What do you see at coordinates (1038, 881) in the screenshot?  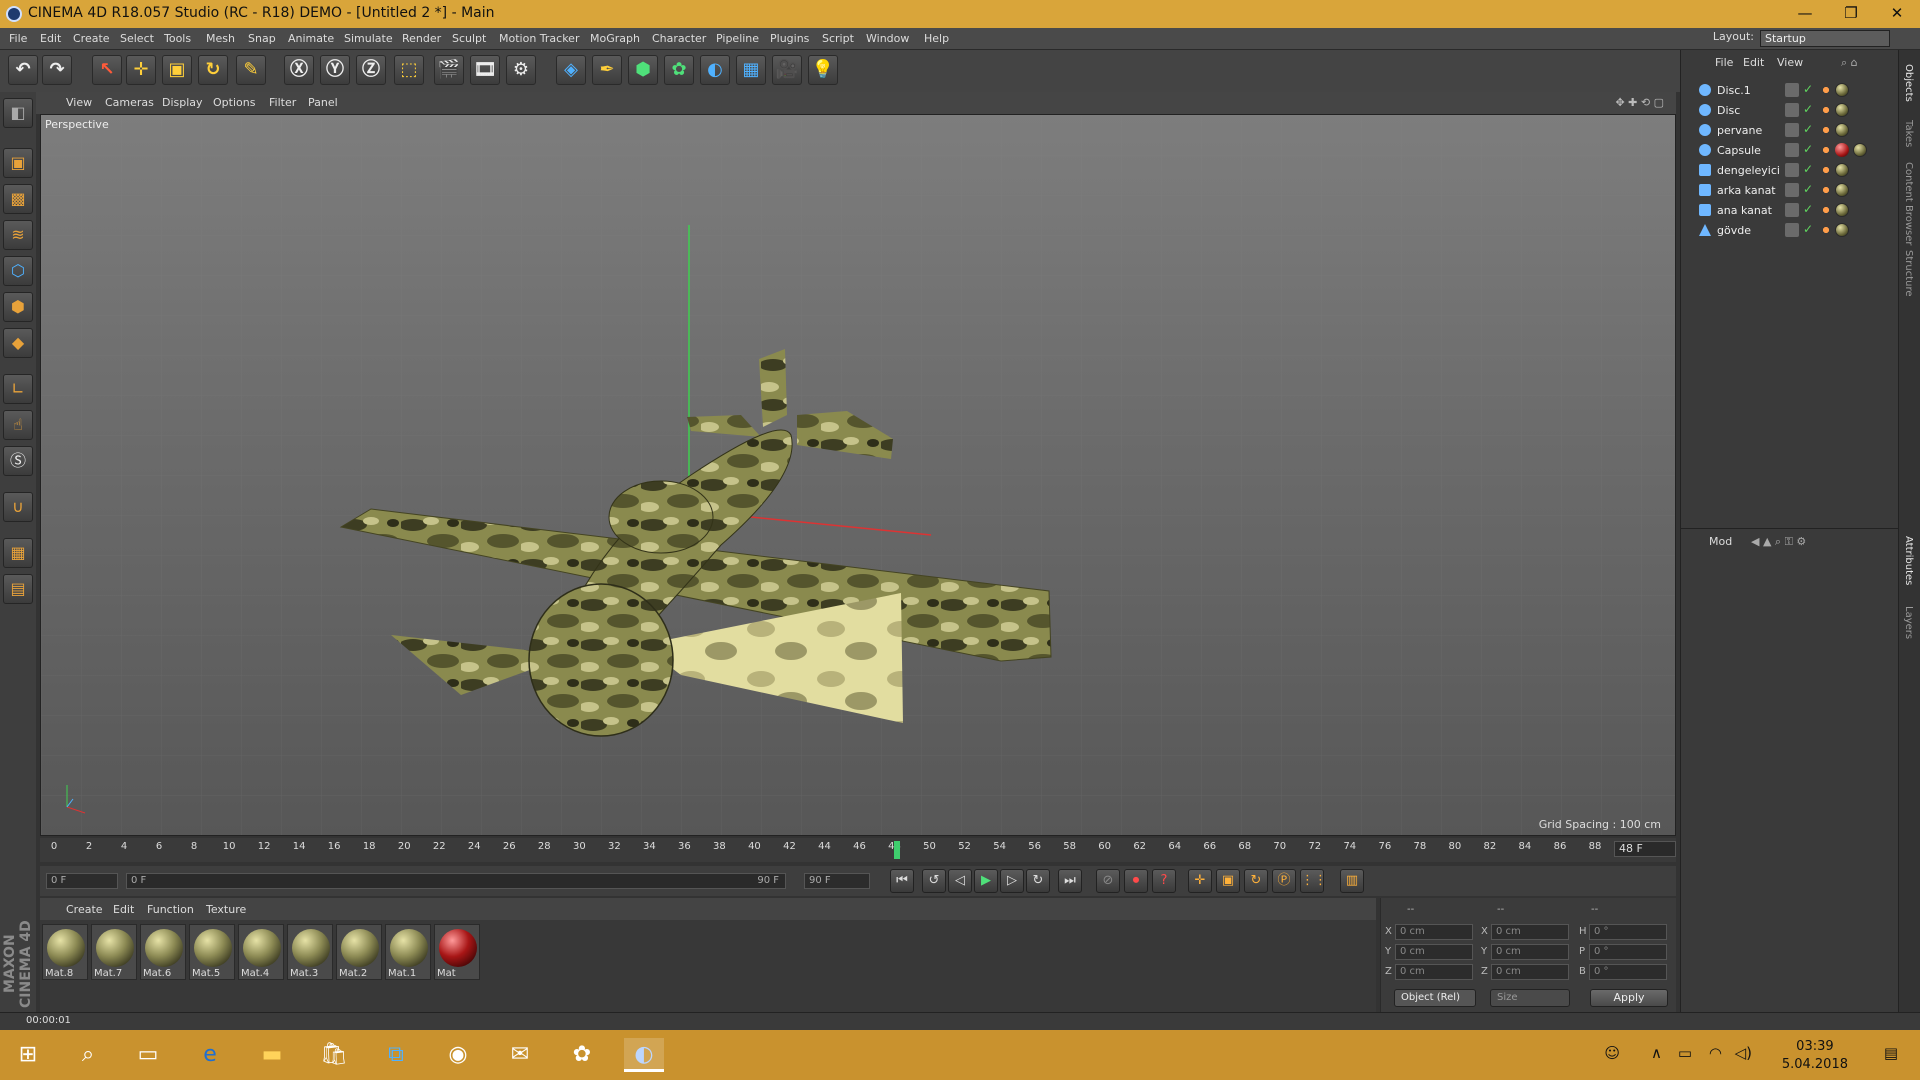 I see `next-key-icon: ↻` at bounding box center [1038, 881].